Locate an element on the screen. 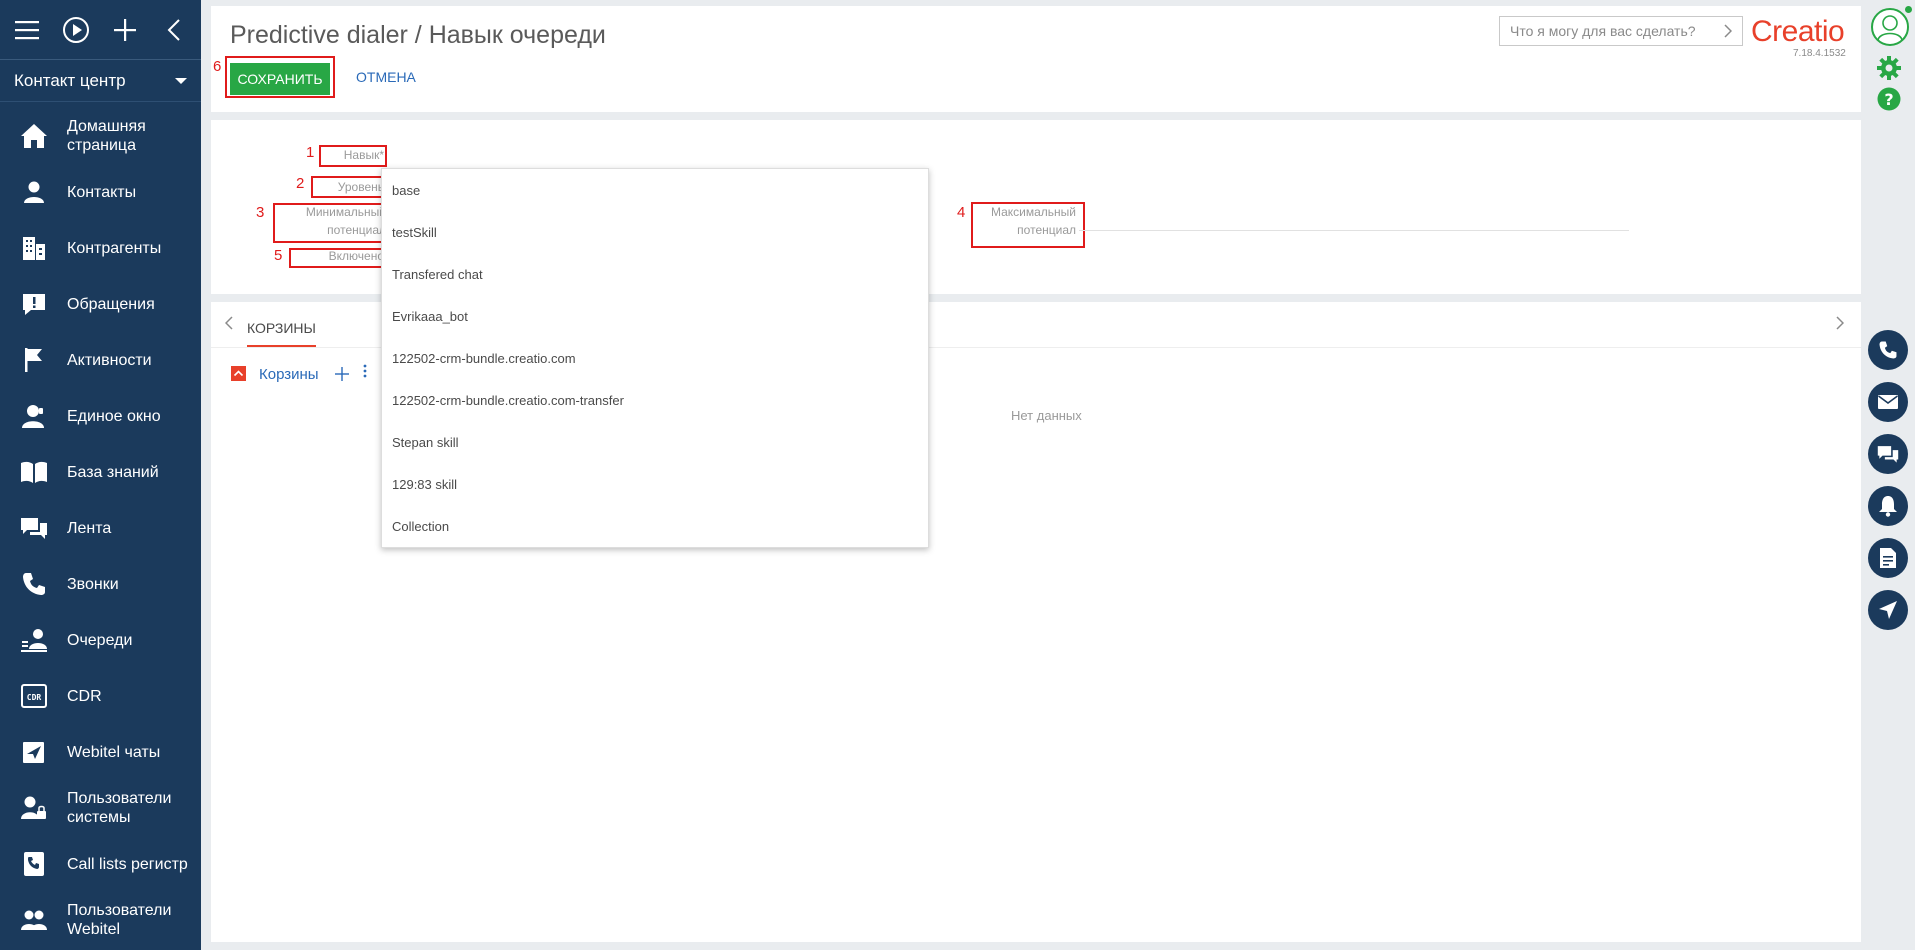 The height and width of the screenshot is (950, 1915). feed-button is located at coordinates (1888, 558).